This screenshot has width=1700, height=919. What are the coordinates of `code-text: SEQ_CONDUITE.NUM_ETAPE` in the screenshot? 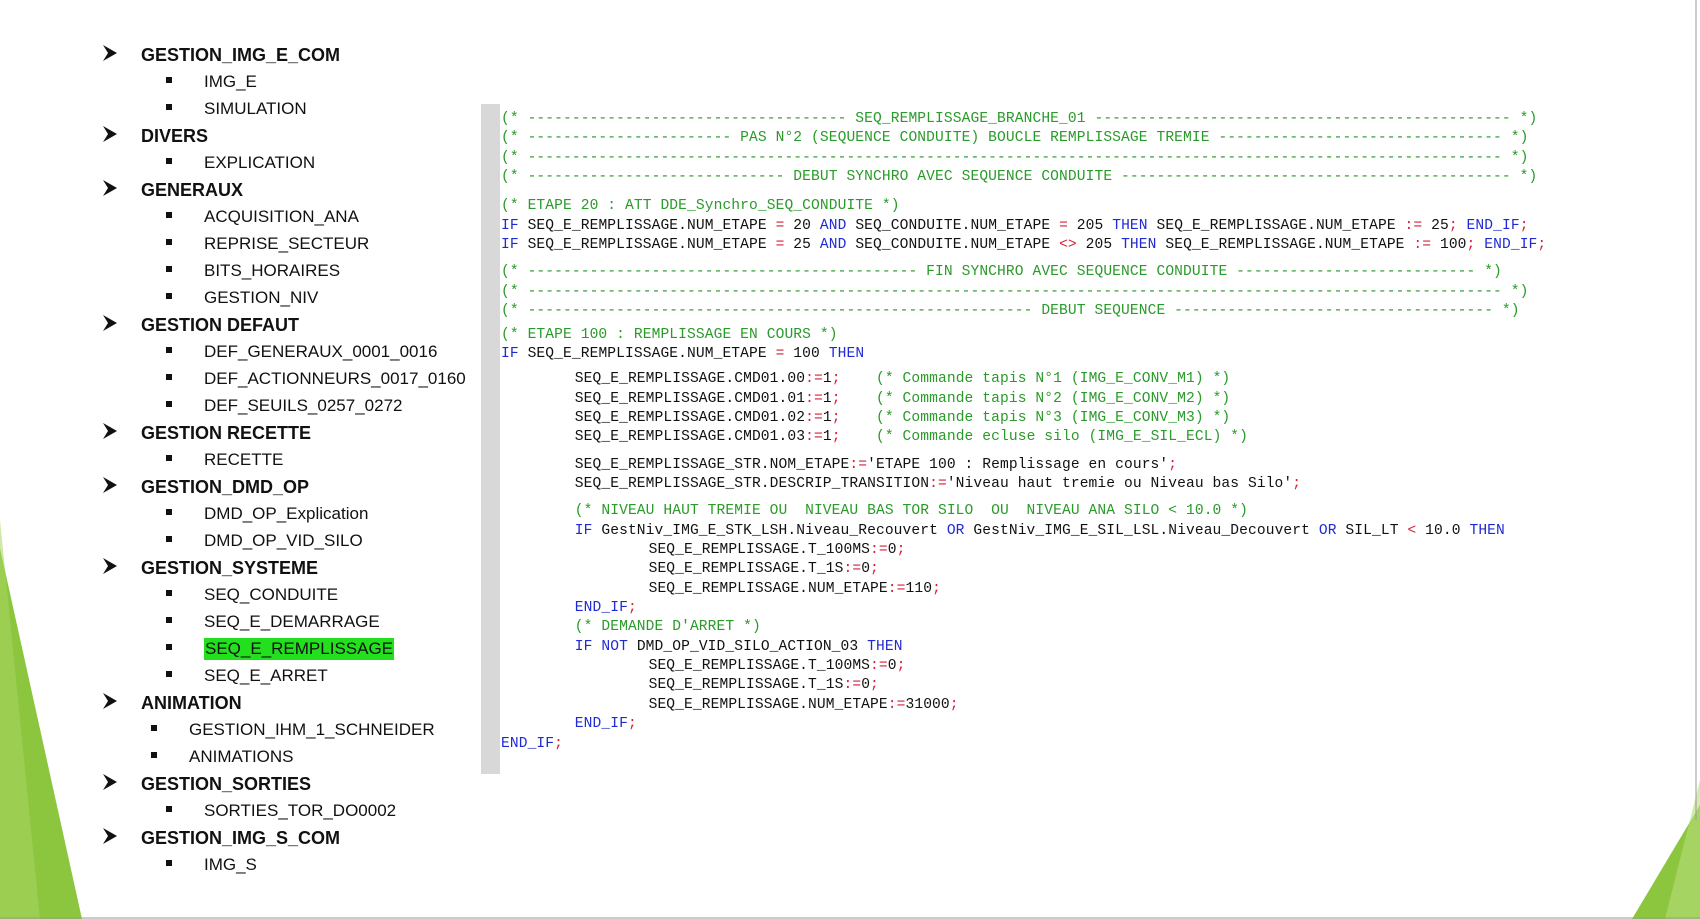 It's located at (953, 245).